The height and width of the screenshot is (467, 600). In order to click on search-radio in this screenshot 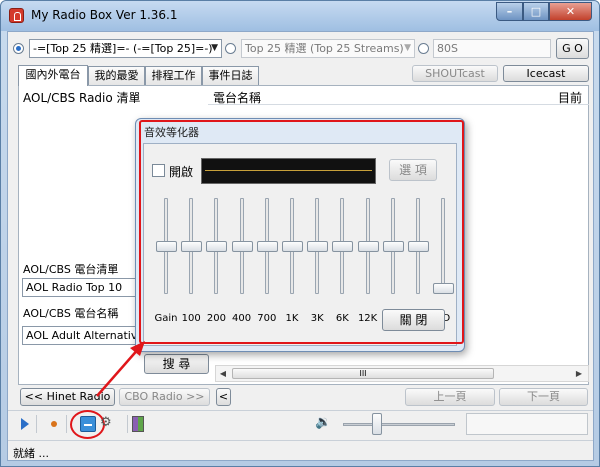, I will do `click(423, 48)`.